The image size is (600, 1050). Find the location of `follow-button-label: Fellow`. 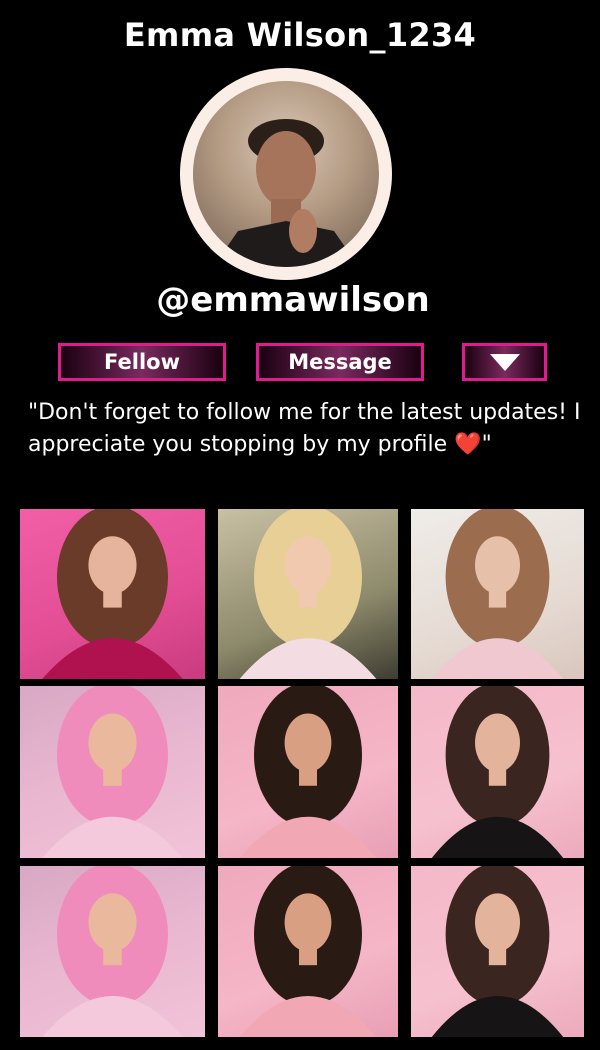

follow-button-label: Fellow is located at coordinates (142, 362).